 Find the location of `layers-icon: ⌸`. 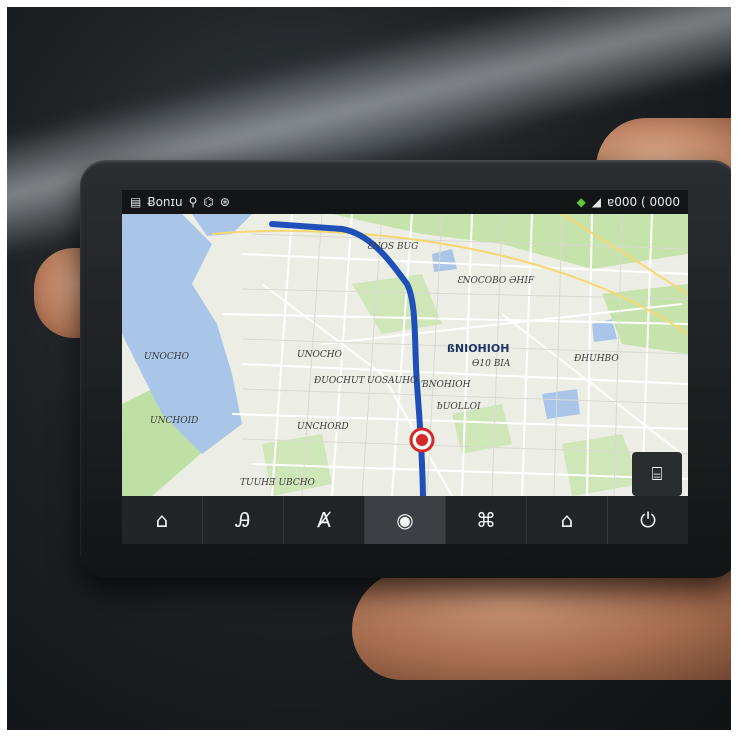

layers-icon: ⌸ is located at coordinates (657, 474).